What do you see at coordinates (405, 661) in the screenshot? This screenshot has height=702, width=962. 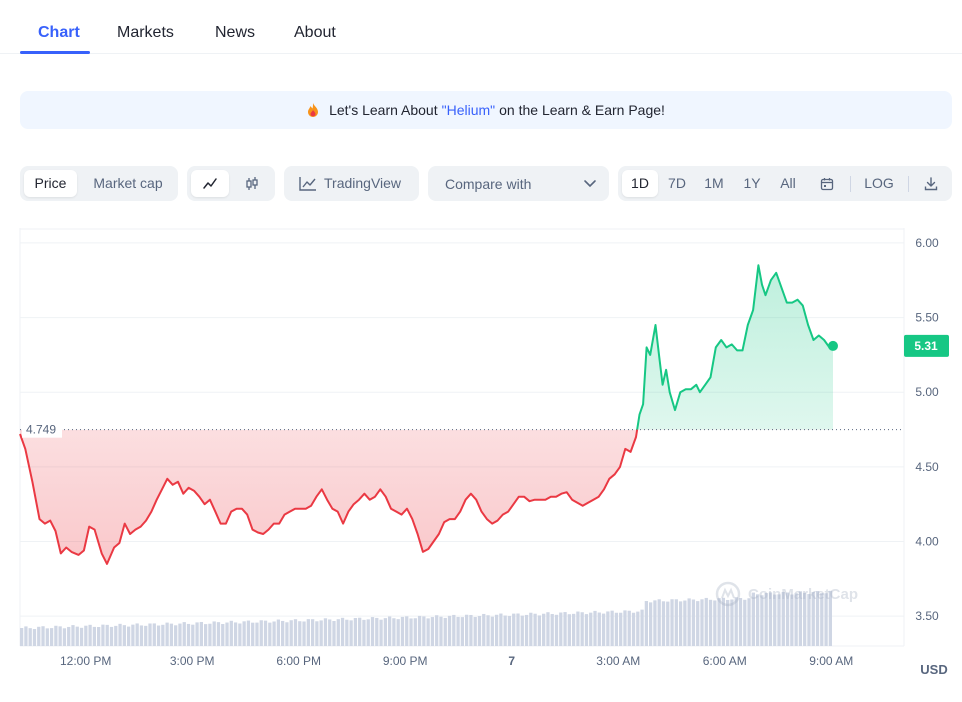 I see `x-tick-label: 9:00 PM` at bounding box center [405, 661].